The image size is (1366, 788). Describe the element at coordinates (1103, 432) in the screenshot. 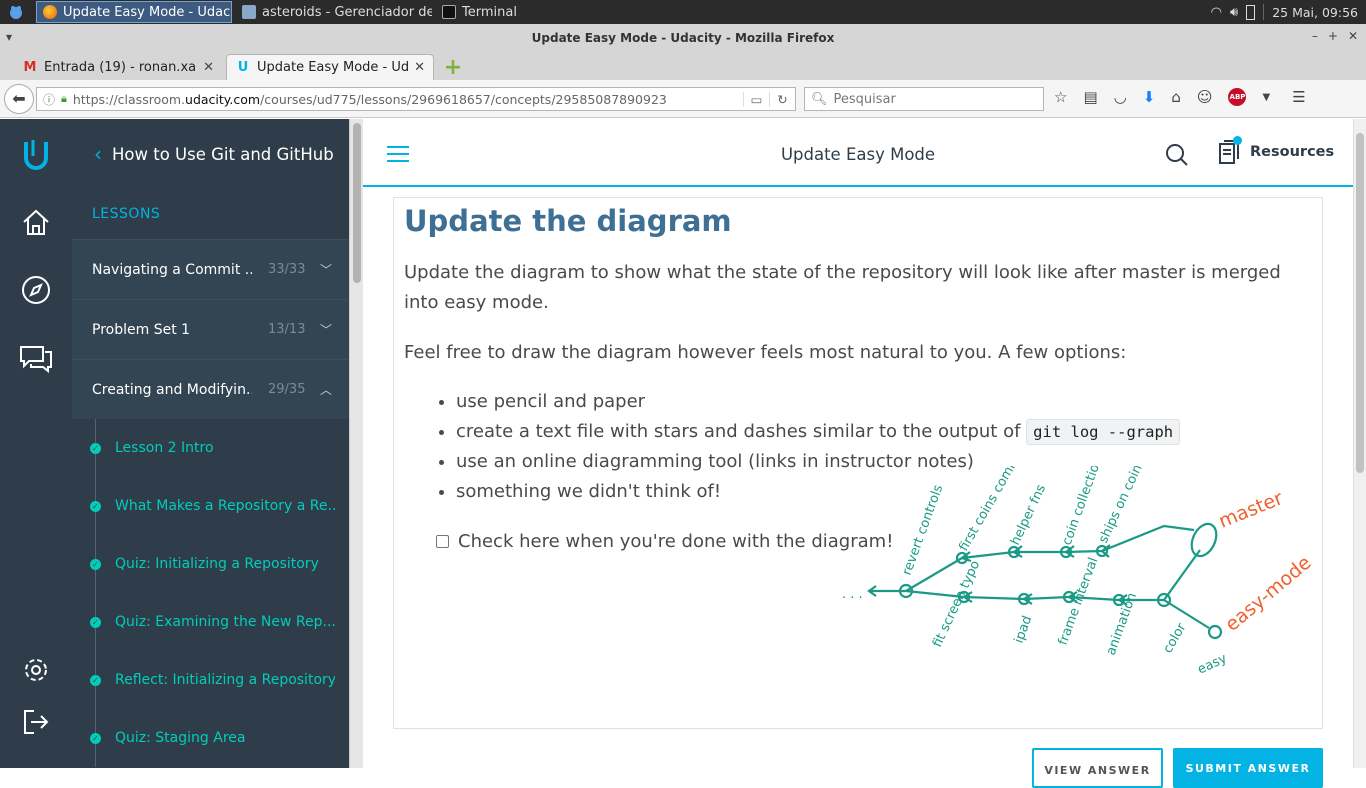

I see `inline-code: git log --graph` at that location.